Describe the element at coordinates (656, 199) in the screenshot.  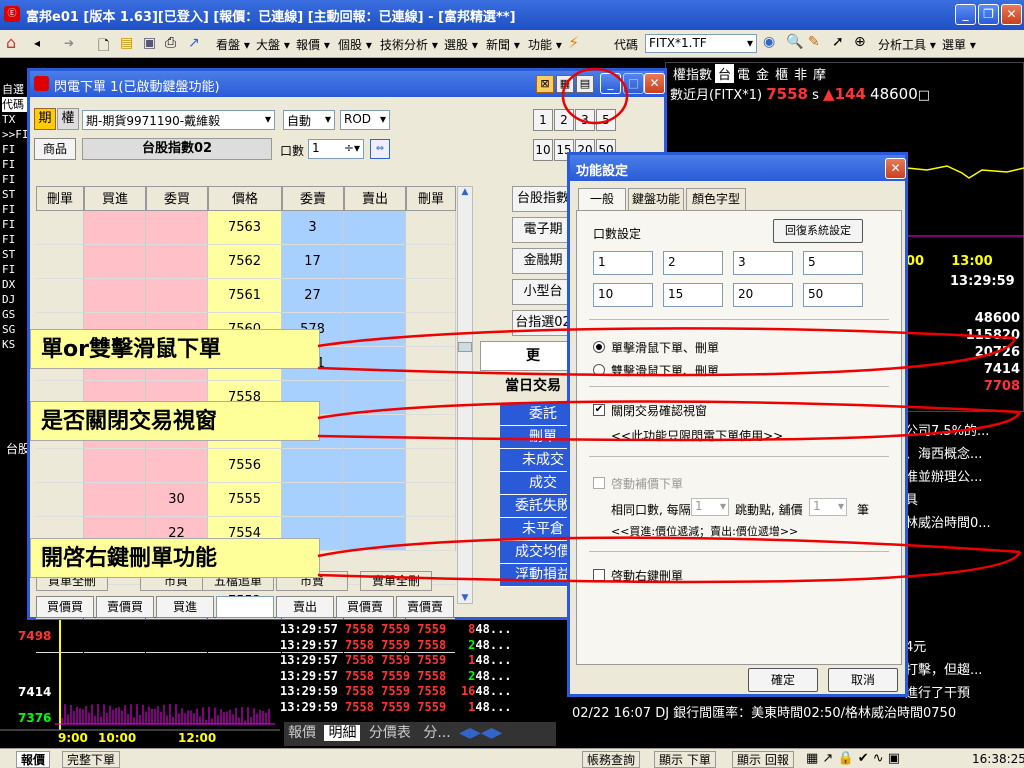
I see `tab-keyboard: 鍵盤功能` at that location.